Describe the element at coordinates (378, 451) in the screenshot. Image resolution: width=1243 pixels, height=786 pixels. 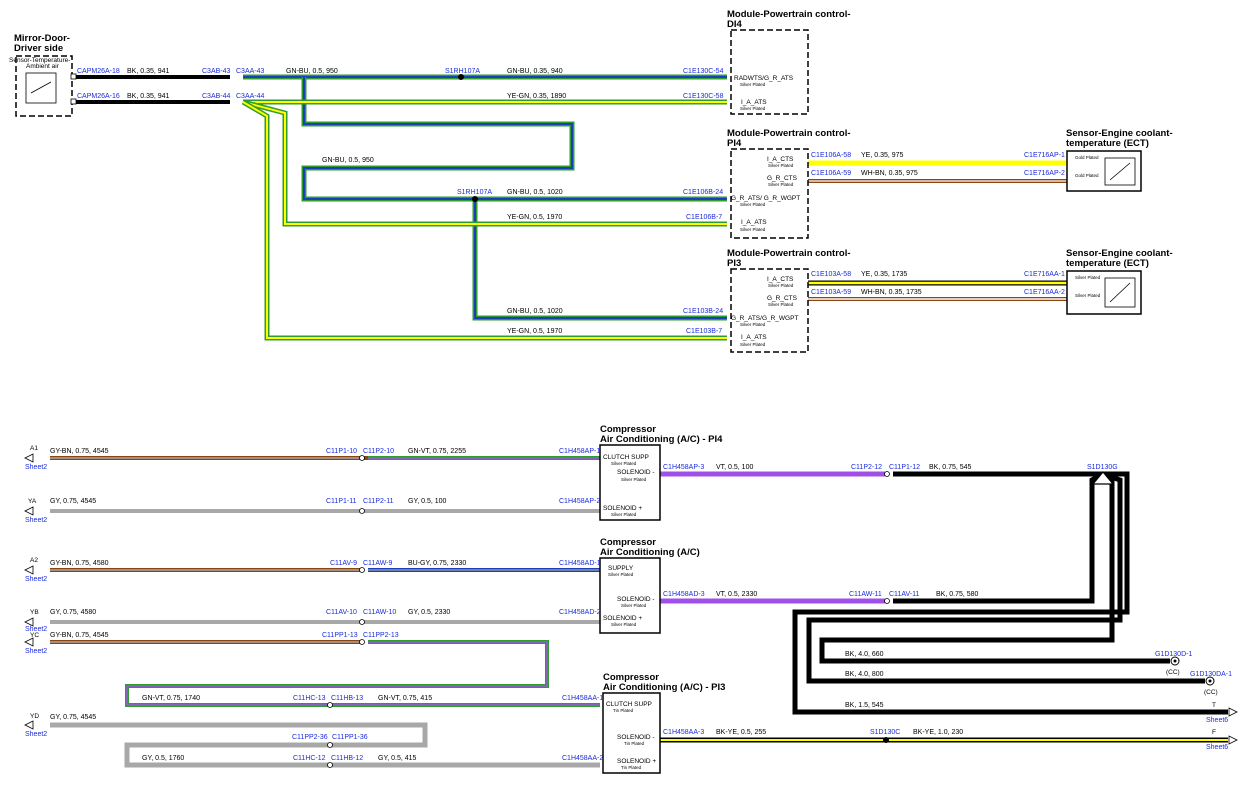
I see `conn-c11p2-10: C11P2-10` at that location.